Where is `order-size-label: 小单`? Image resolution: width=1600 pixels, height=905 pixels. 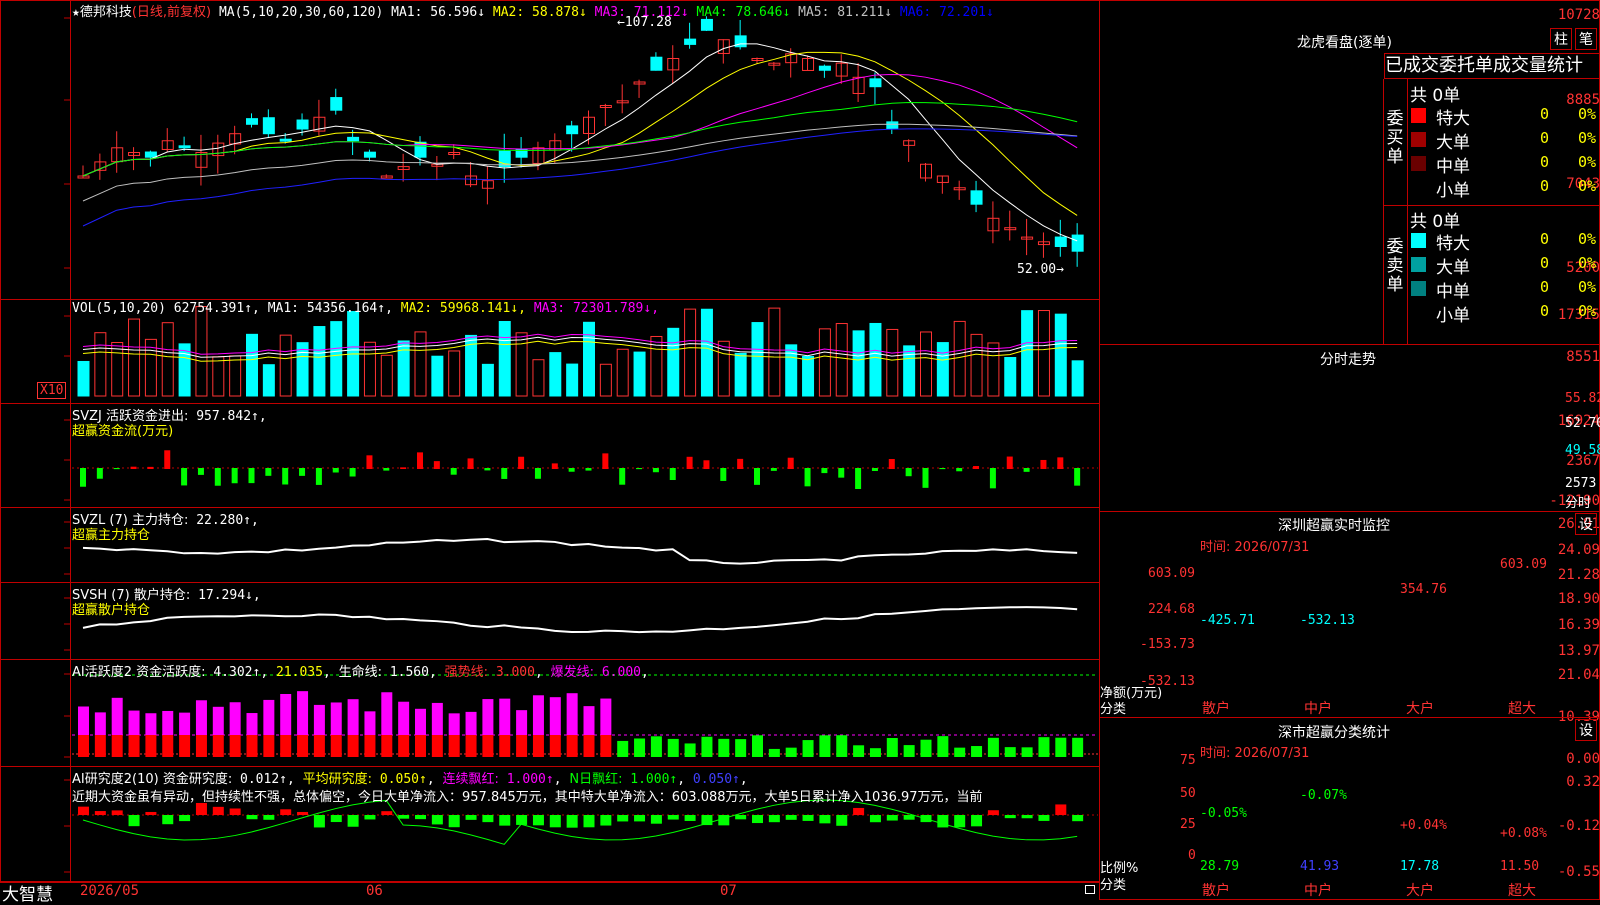 order-size-label: 小单 is located at coordinates (1453, 191).